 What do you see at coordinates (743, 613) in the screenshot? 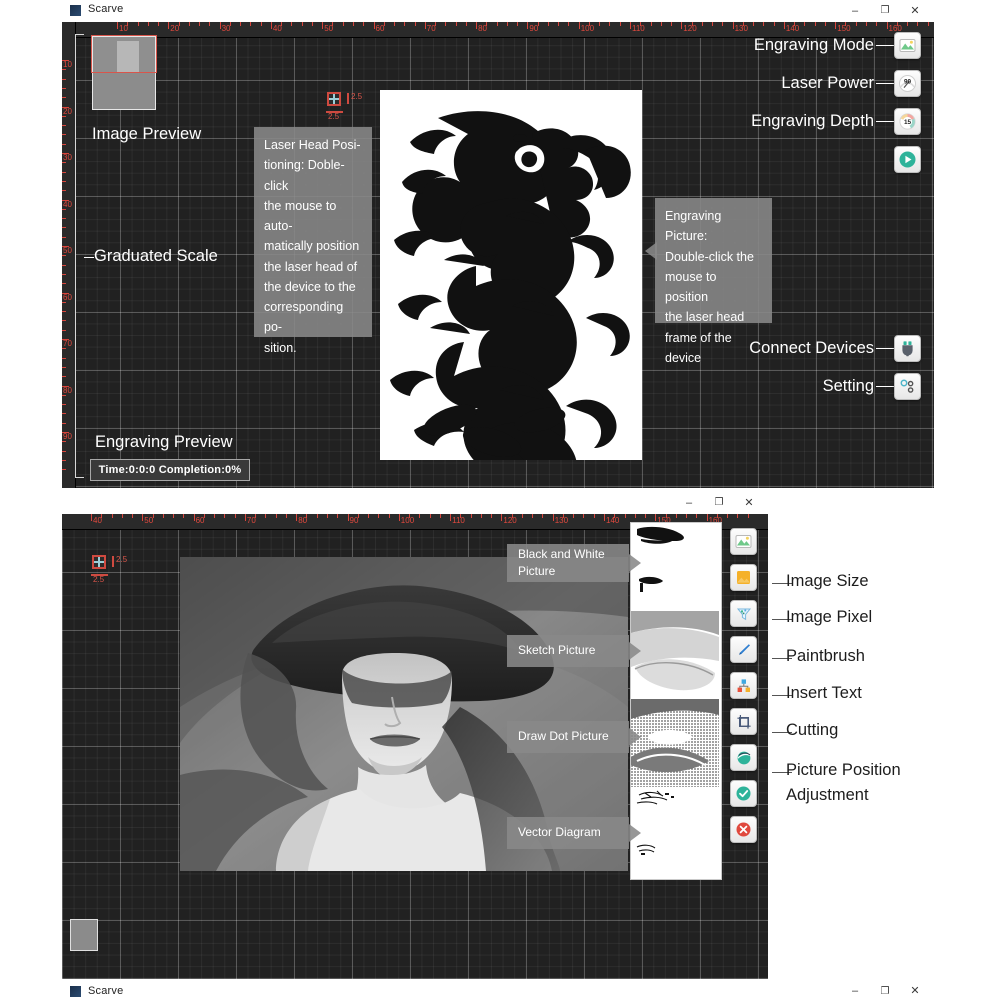
I see `image-pixel-button` at bounding box center [743, 613].